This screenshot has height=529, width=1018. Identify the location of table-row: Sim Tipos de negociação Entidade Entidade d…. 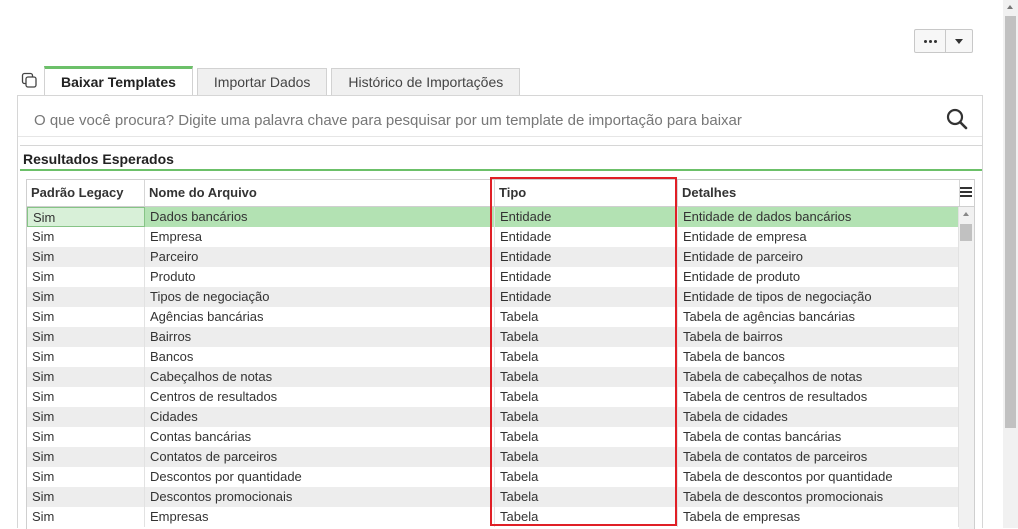
(493, 297).